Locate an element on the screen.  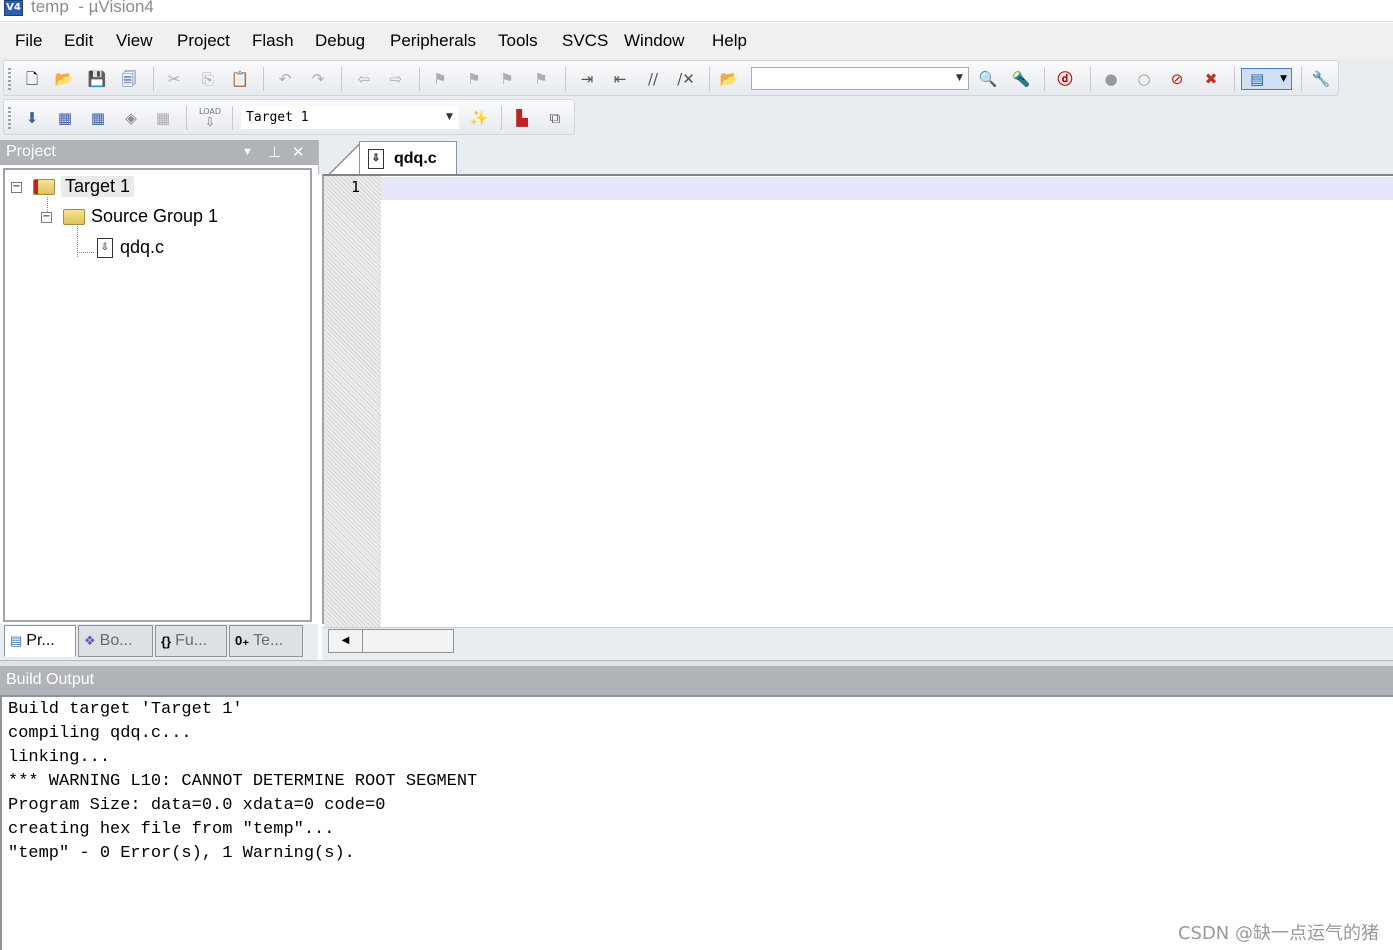
title-bar: V4 temp - µVision4 is located at coordinates (696, 11).